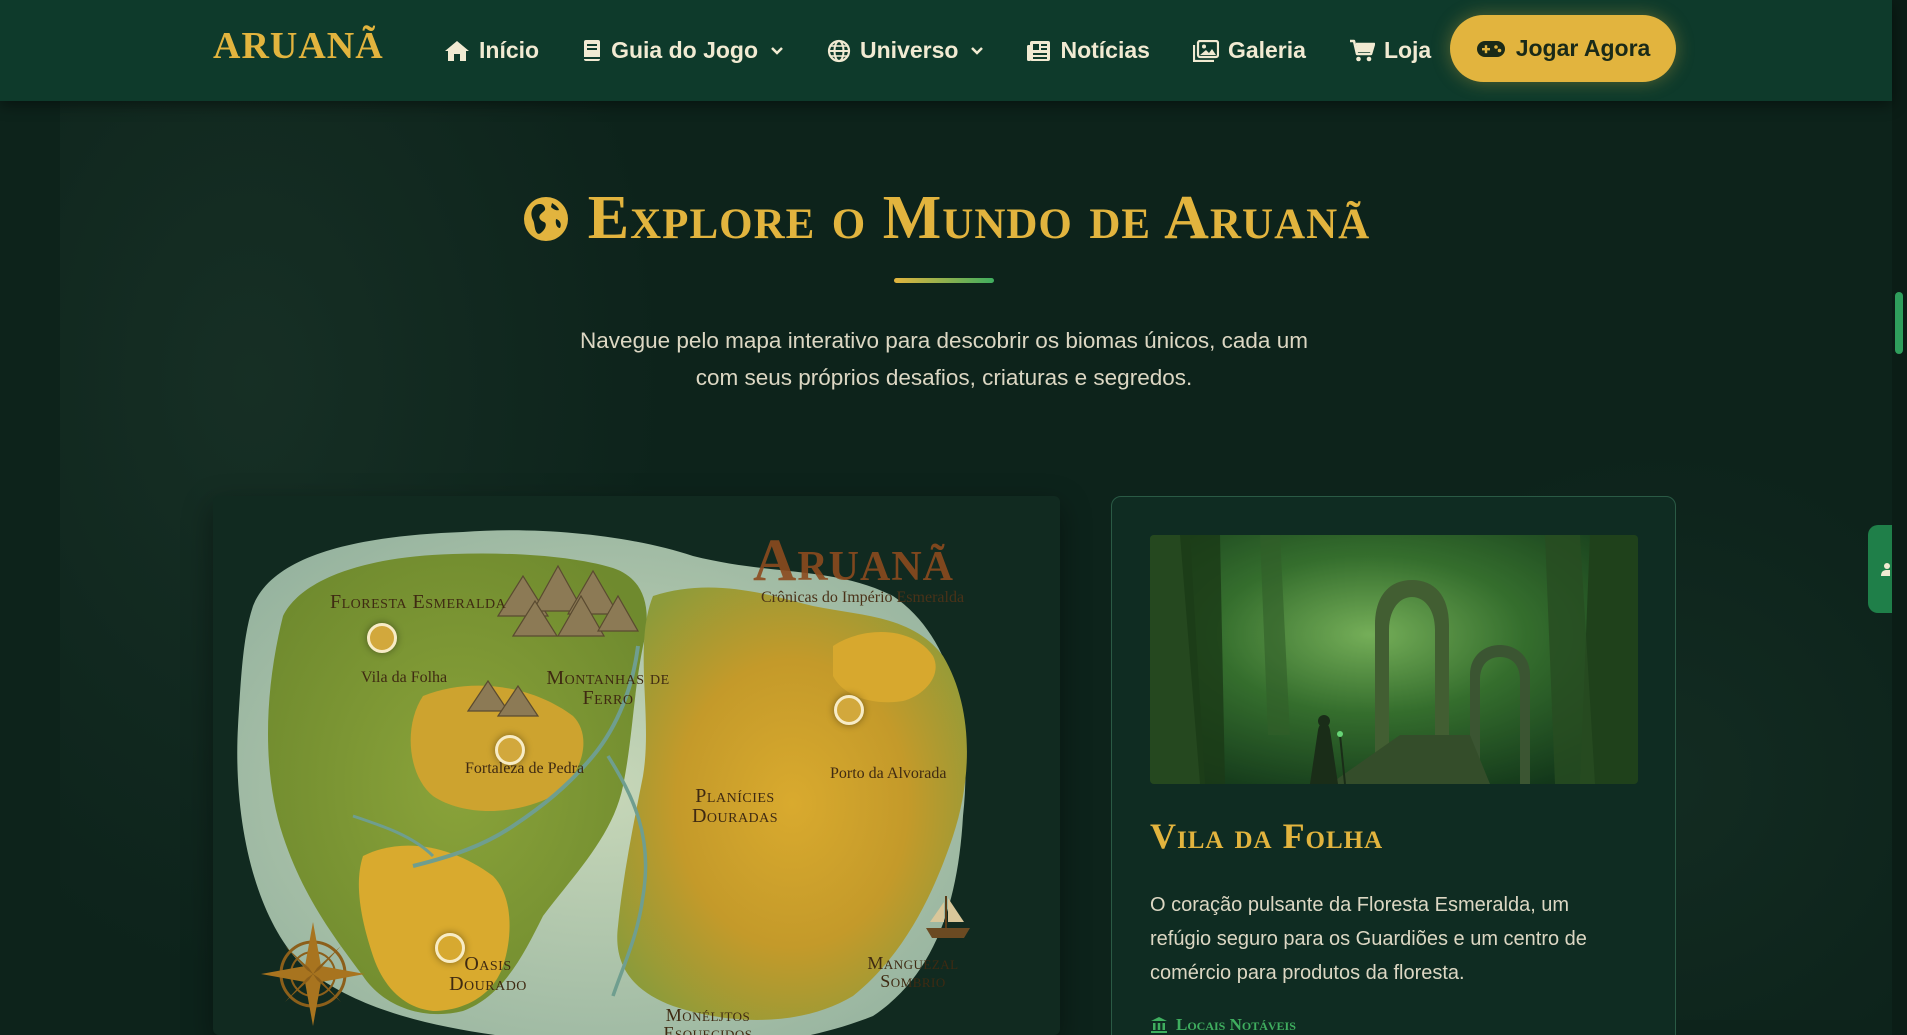  What do you see at coordinates (525, 768) in the screenshot?
I see `town-label-fortaleza-de-pedra: Fortaleza de Pedra` at bounding box center [525, 768].